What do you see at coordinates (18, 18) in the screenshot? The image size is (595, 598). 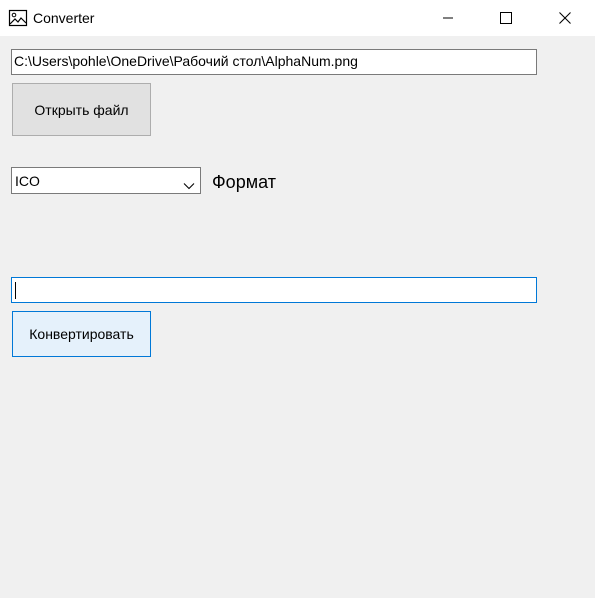 I see `image-file-icon` at bounding box center [18, 18].